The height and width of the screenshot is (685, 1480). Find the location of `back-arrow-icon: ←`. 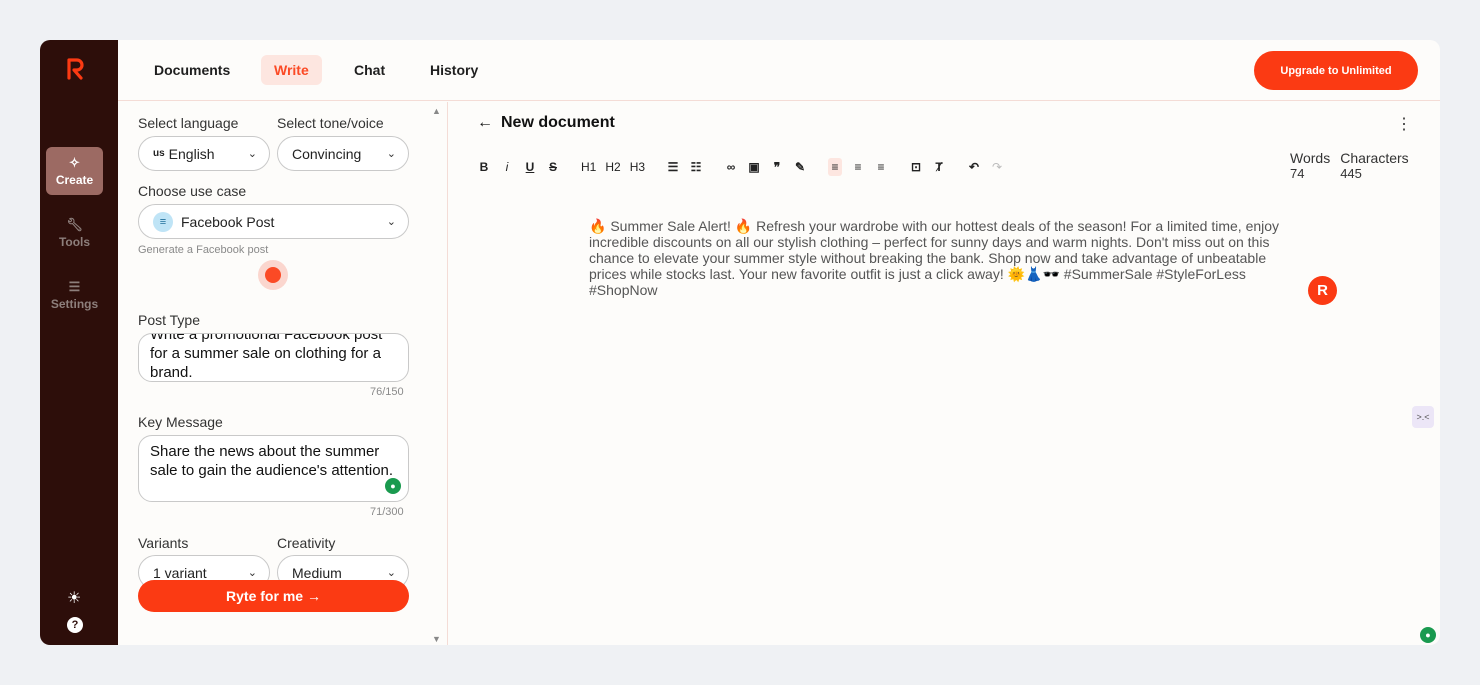

back-arrow-icon: ← is located at coordinates (485, 122).